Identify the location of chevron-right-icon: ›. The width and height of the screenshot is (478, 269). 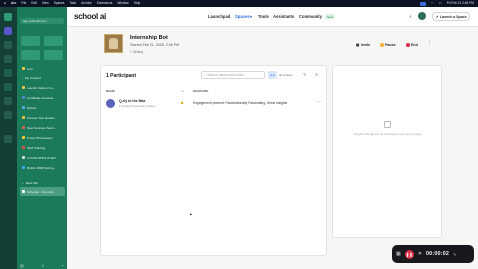
(22, 77).